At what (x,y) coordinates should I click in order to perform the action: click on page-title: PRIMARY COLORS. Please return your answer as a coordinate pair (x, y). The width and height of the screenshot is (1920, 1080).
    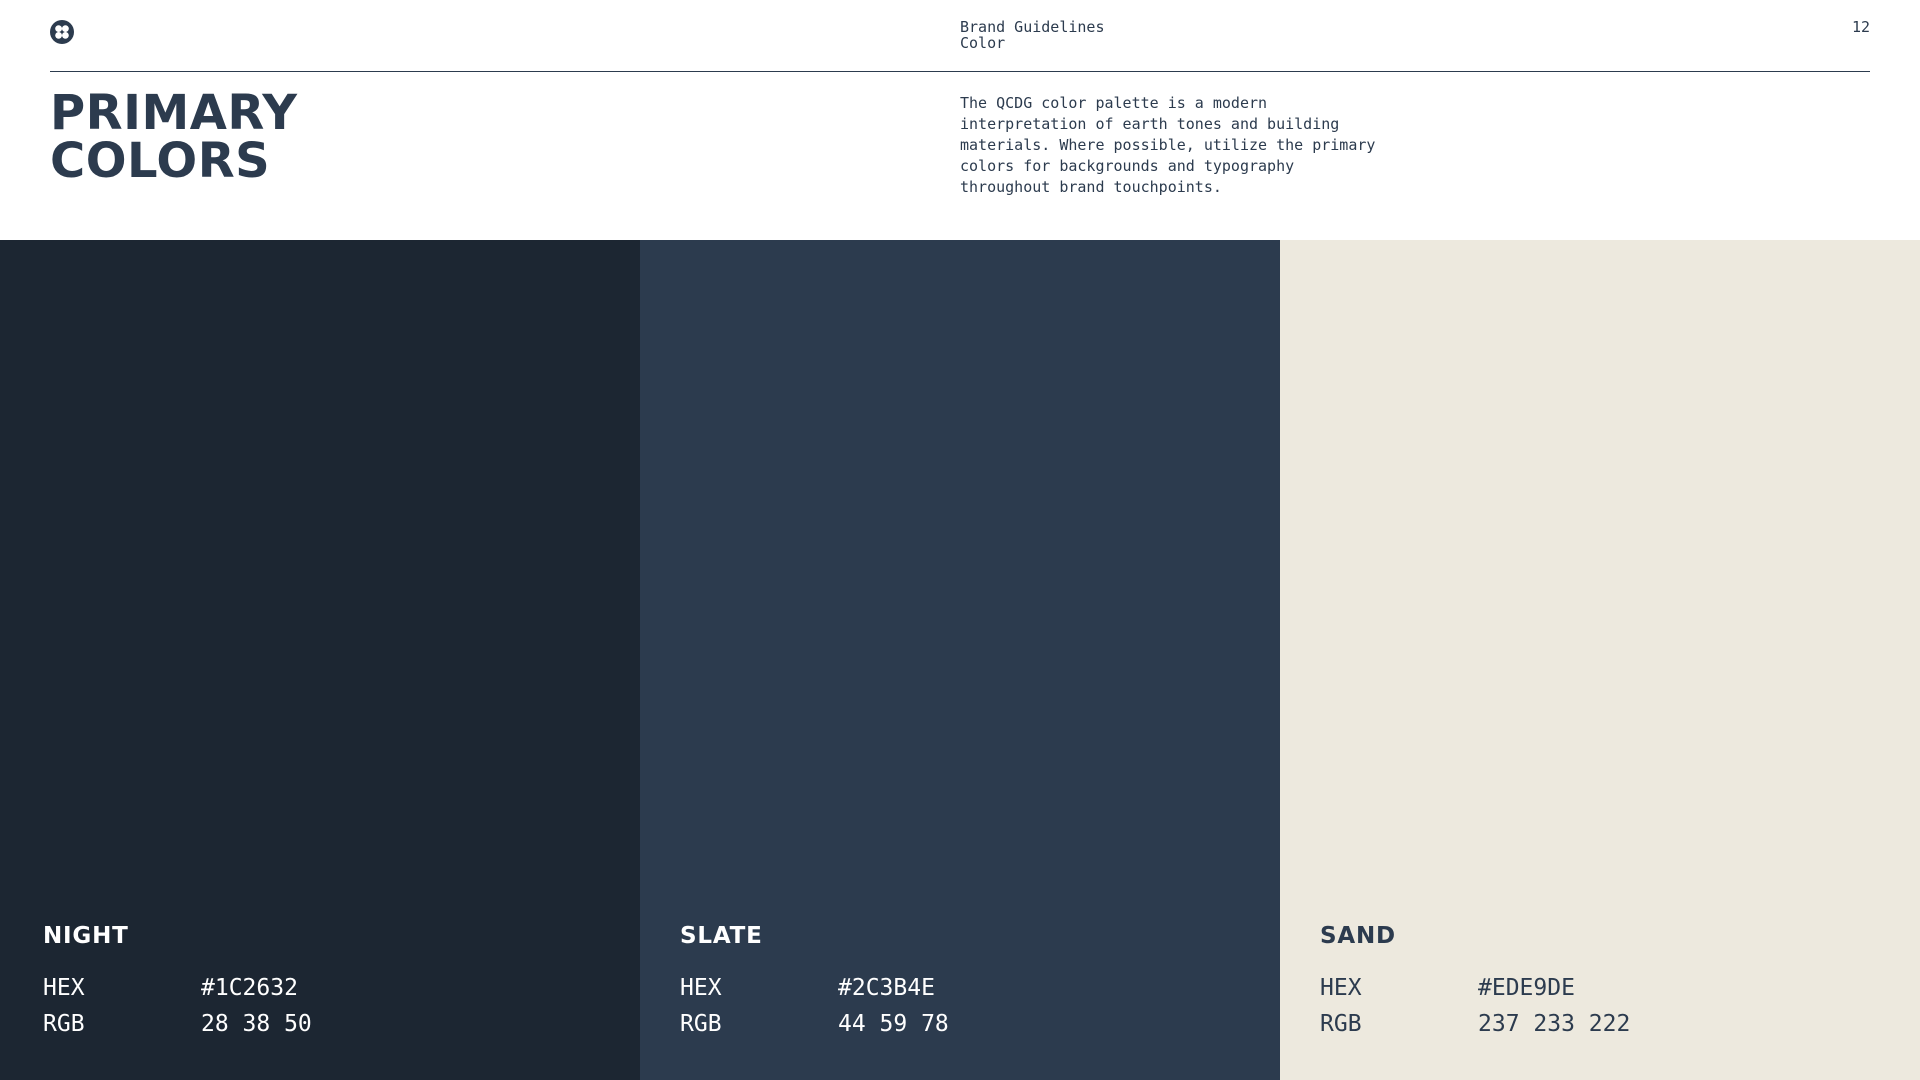
    Looking at the image, I should click on (174, 137).